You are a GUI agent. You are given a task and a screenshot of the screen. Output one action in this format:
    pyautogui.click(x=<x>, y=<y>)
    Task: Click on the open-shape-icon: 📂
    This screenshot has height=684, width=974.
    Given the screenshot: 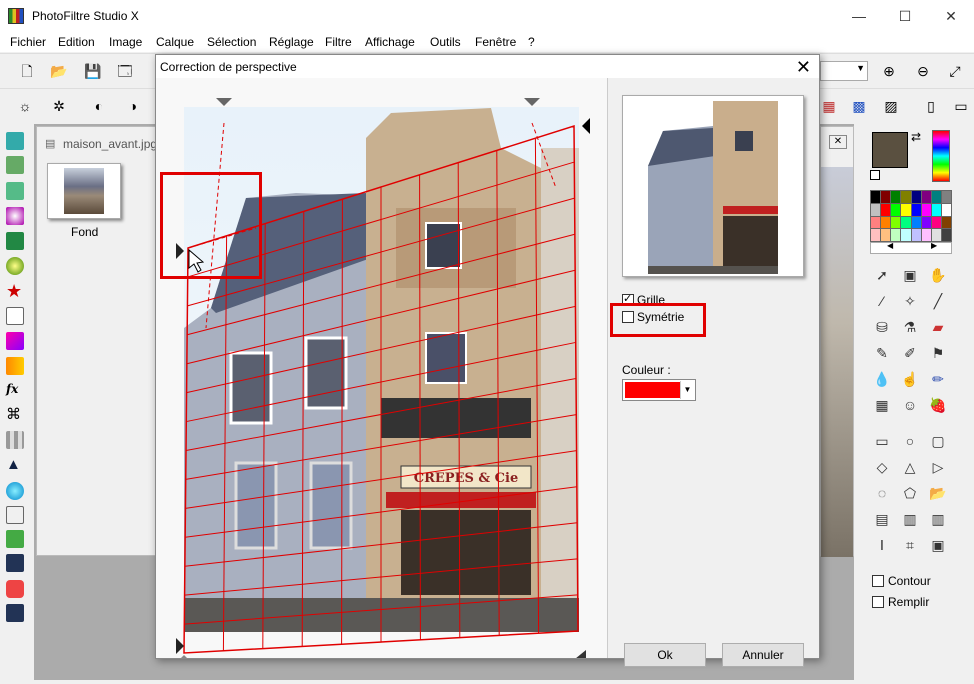 What is the action you would take?
    pyautogui.click(x=938, y=493)
    